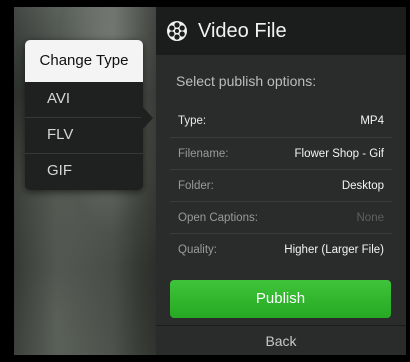 The height and width of the screenshot is (362, 410). I want to click on option-label: Folder:, so click(196, 185).